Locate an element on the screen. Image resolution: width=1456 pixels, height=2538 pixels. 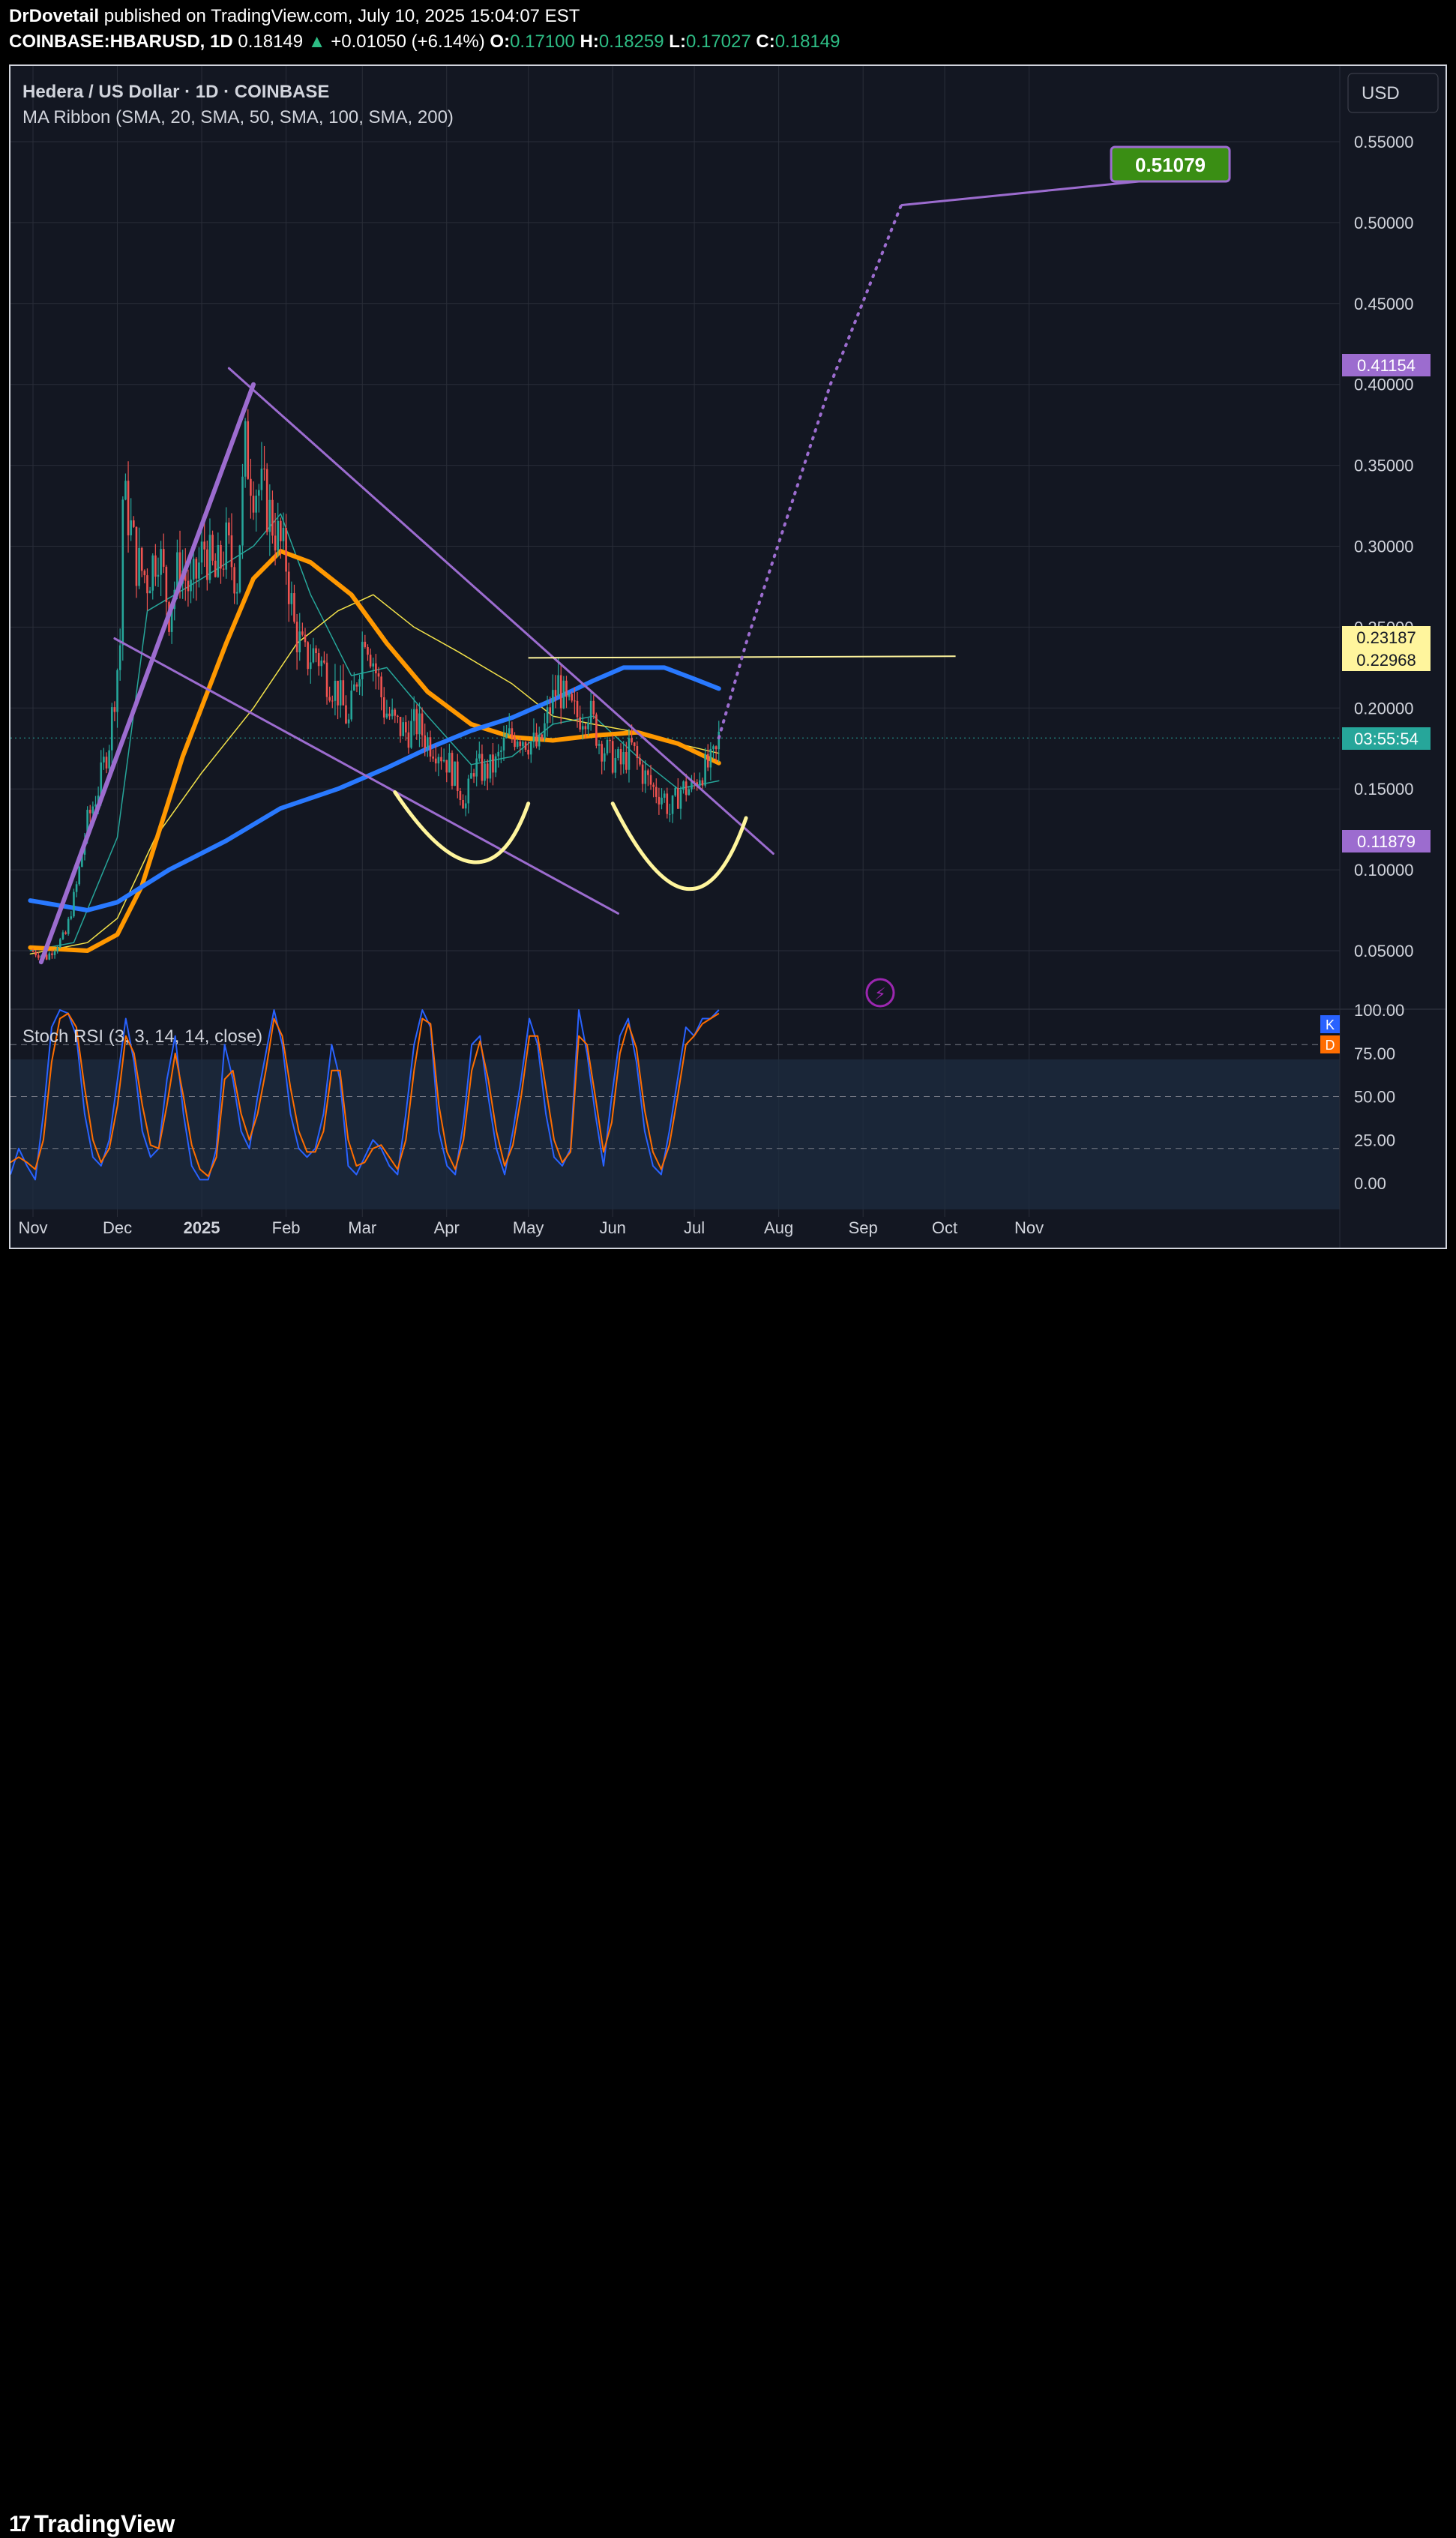
x-tick-label: Oct is located at coordinates (944, 1227).